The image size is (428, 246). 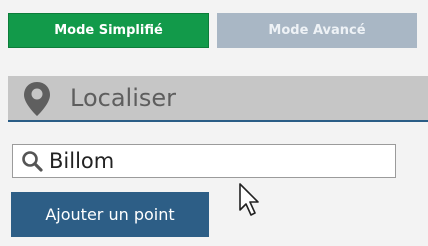 I want to click on simplified-mode-button: Mode Simplifié, so click(x=108, y=30).